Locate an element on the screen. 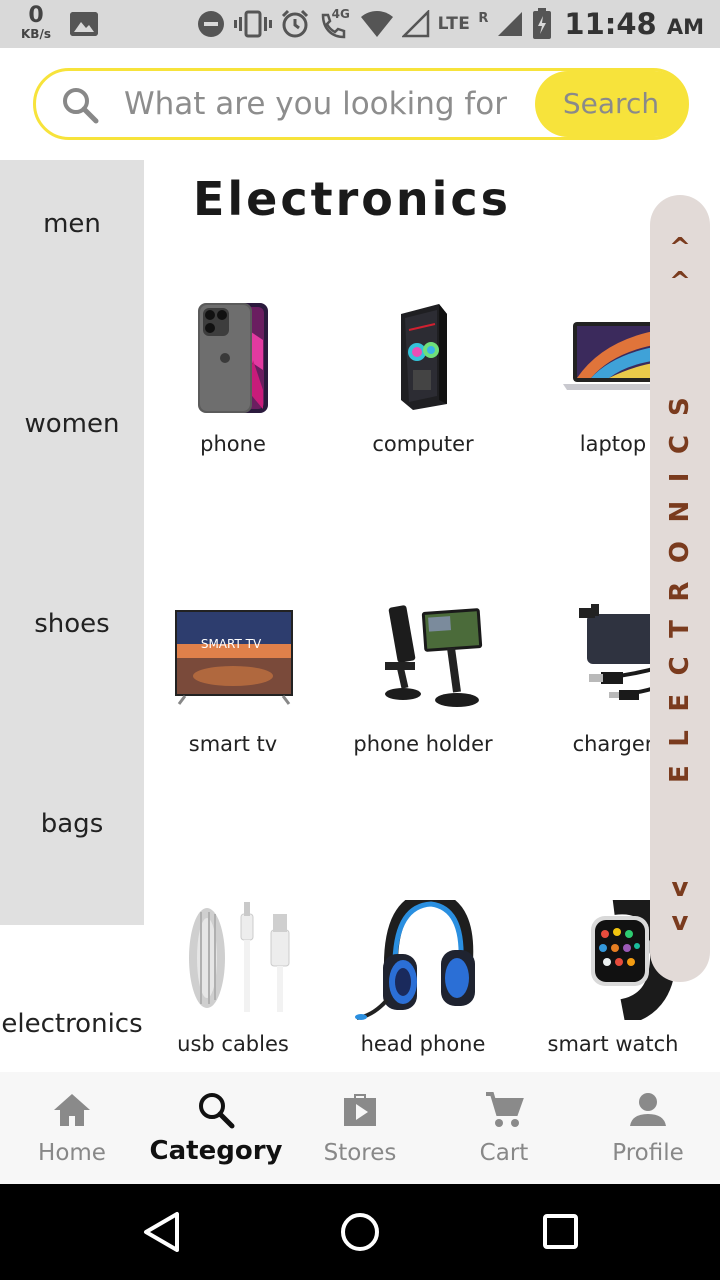 The height and width of the screenshot is (1280, 720). volte-call-icon: 4G is located at coordinates (335, 23).